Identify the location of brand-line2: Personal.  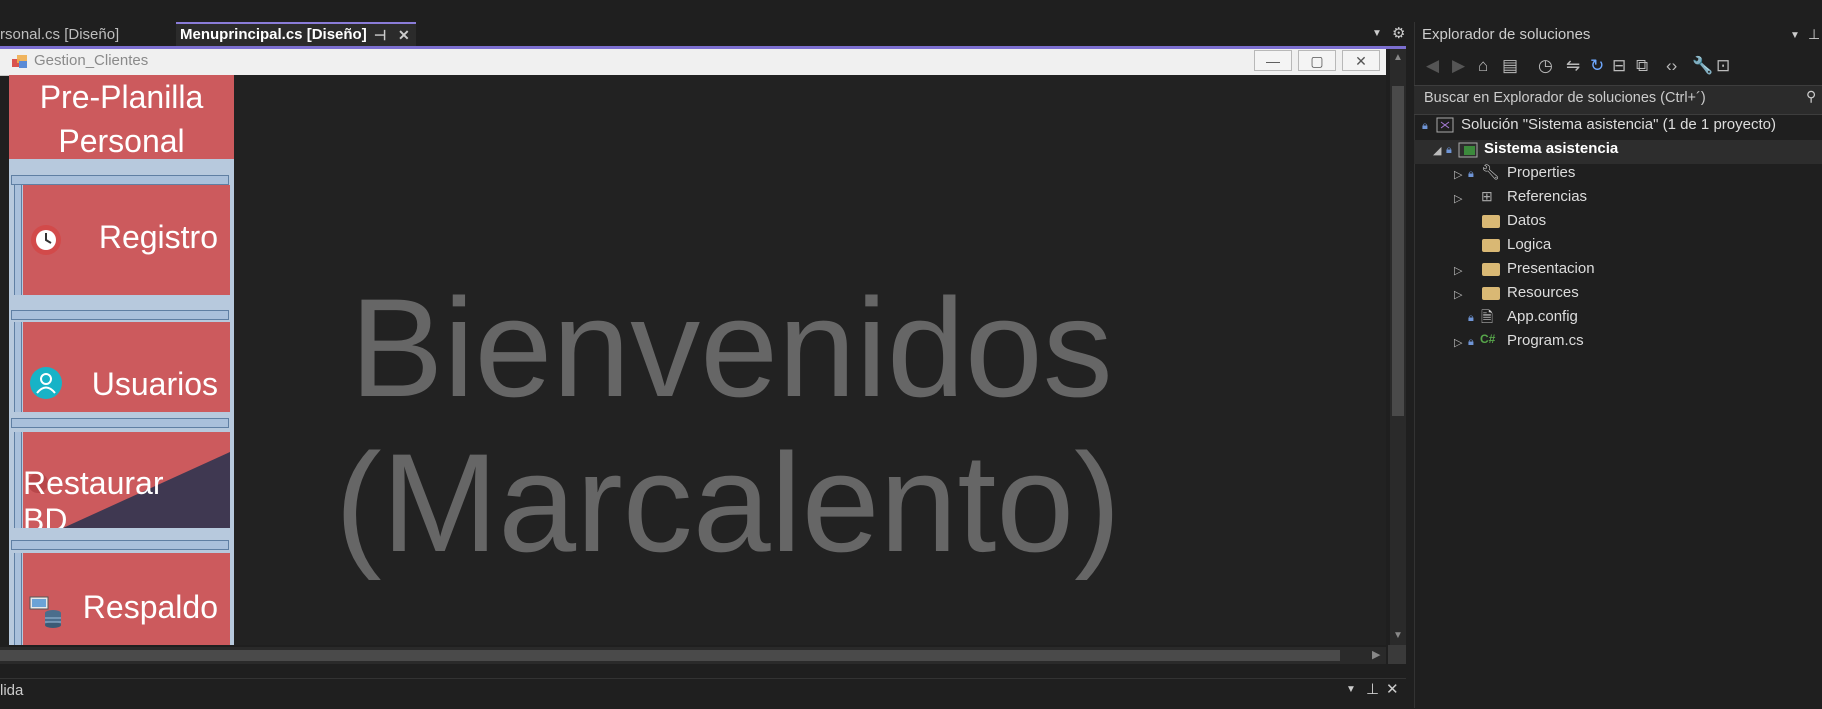
(121, 141).